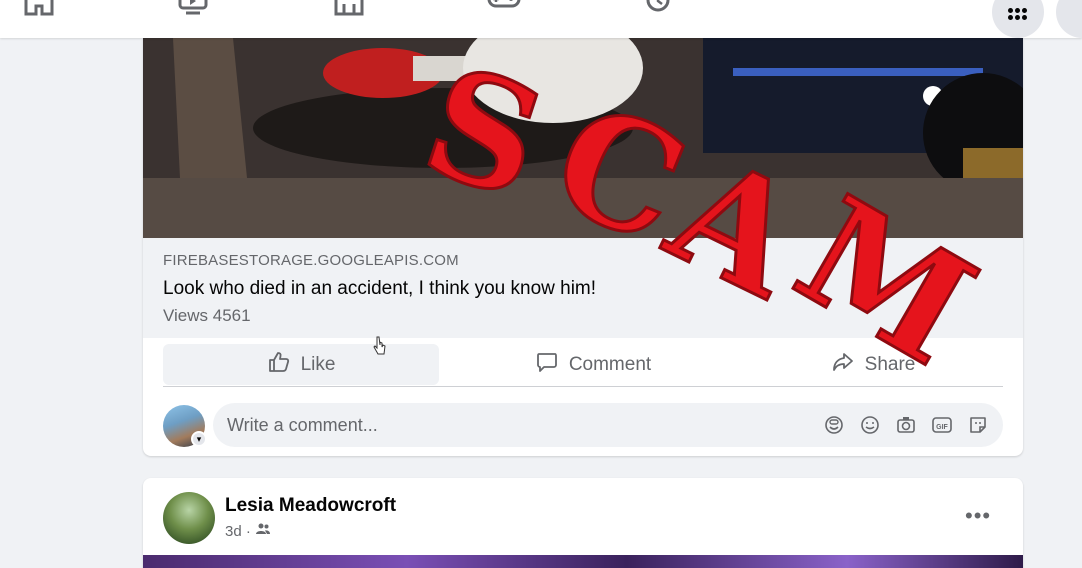  I want to click on comment-input, so click(512, 425).